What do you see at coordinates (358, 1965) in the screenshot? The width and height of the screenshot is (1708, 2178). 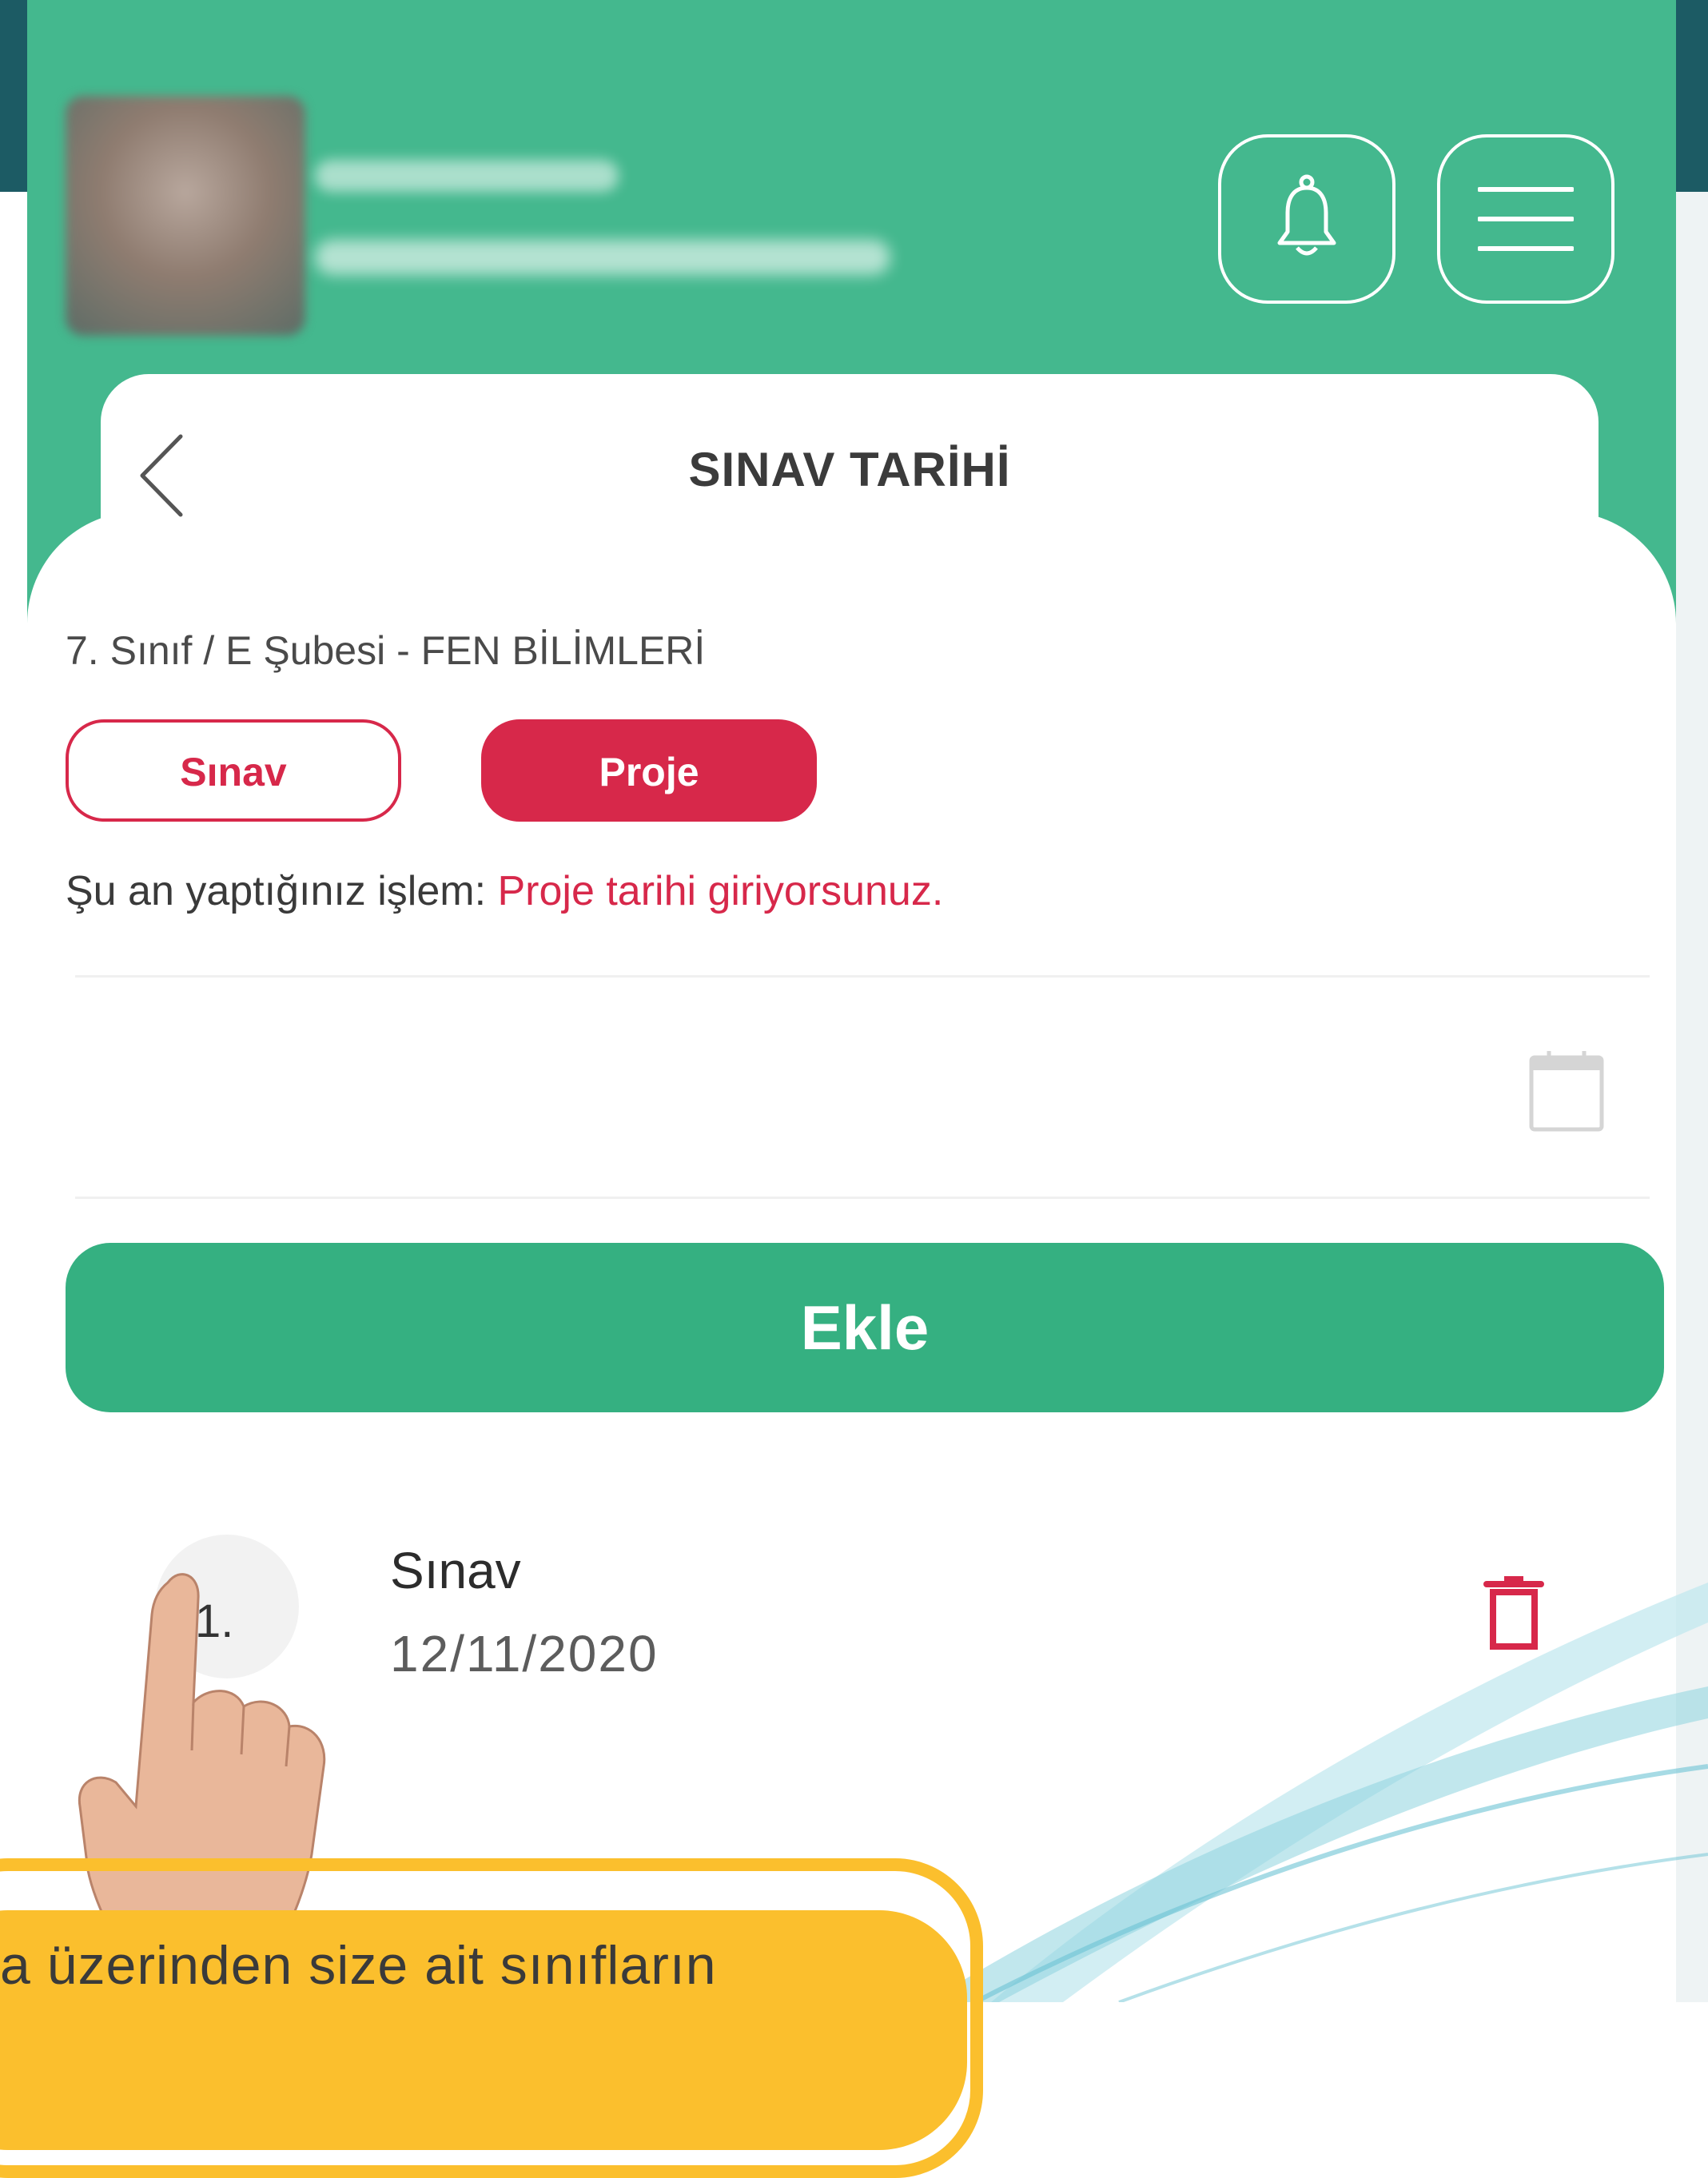 I see `caption-text: a üzerinden size ait sınıfların` at bounding box center [358, 1965].